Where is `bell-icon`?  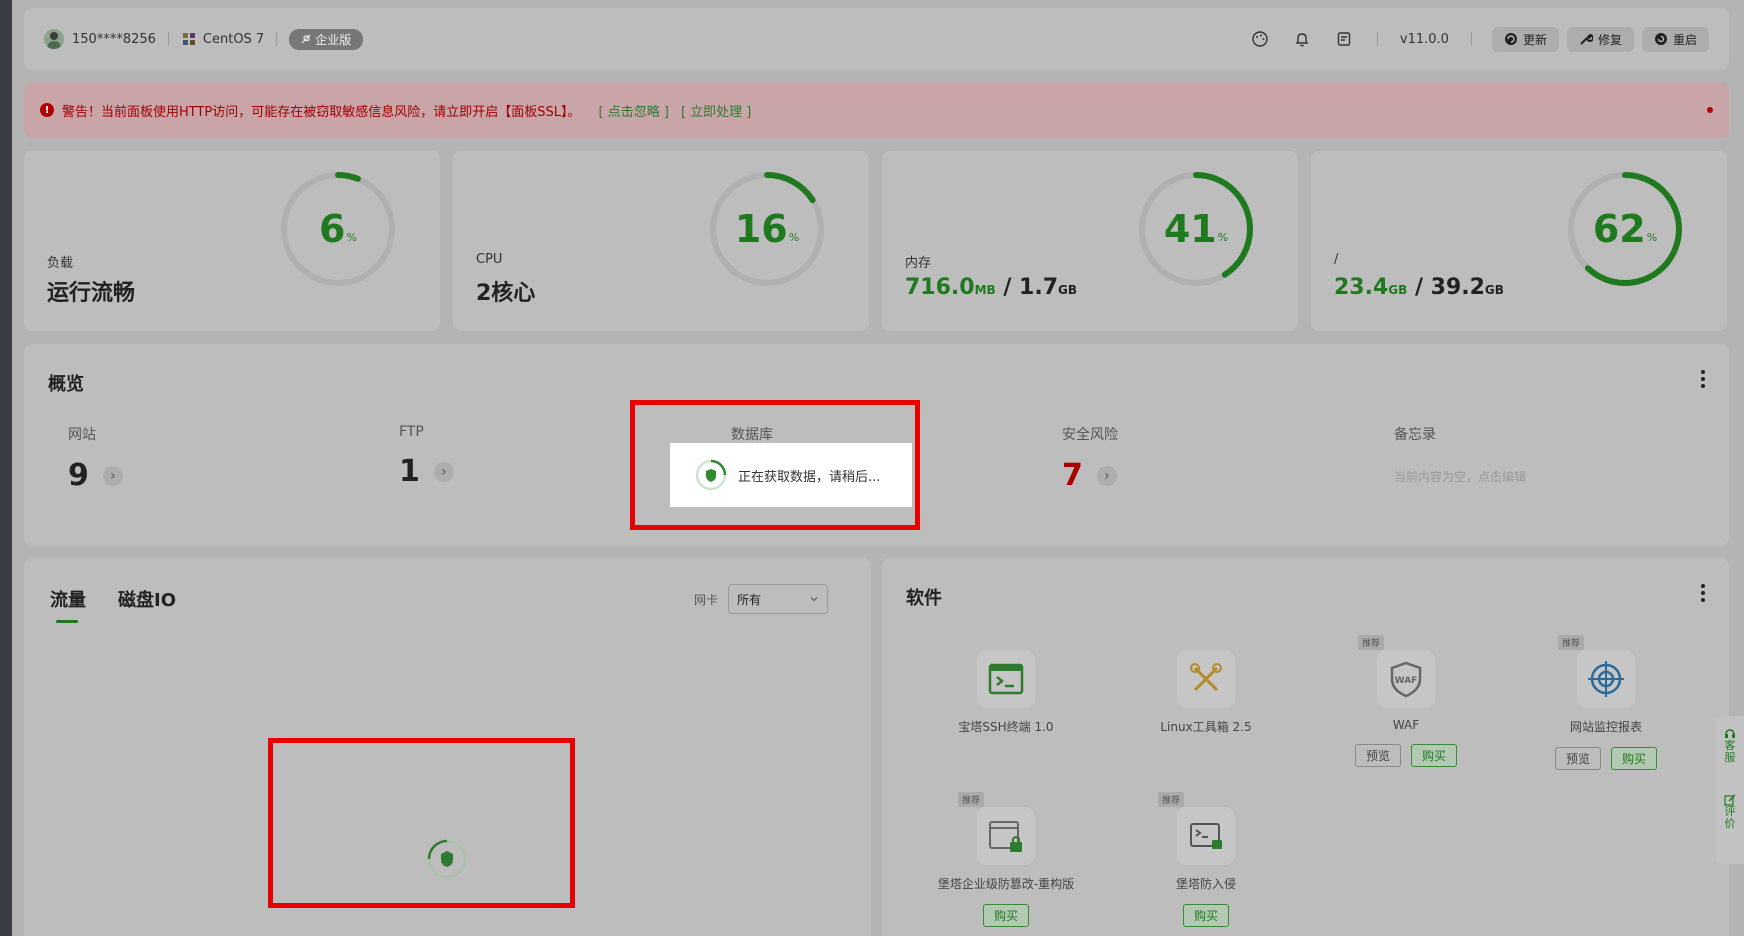 bell-icon is located at coordinates (1302, 39).